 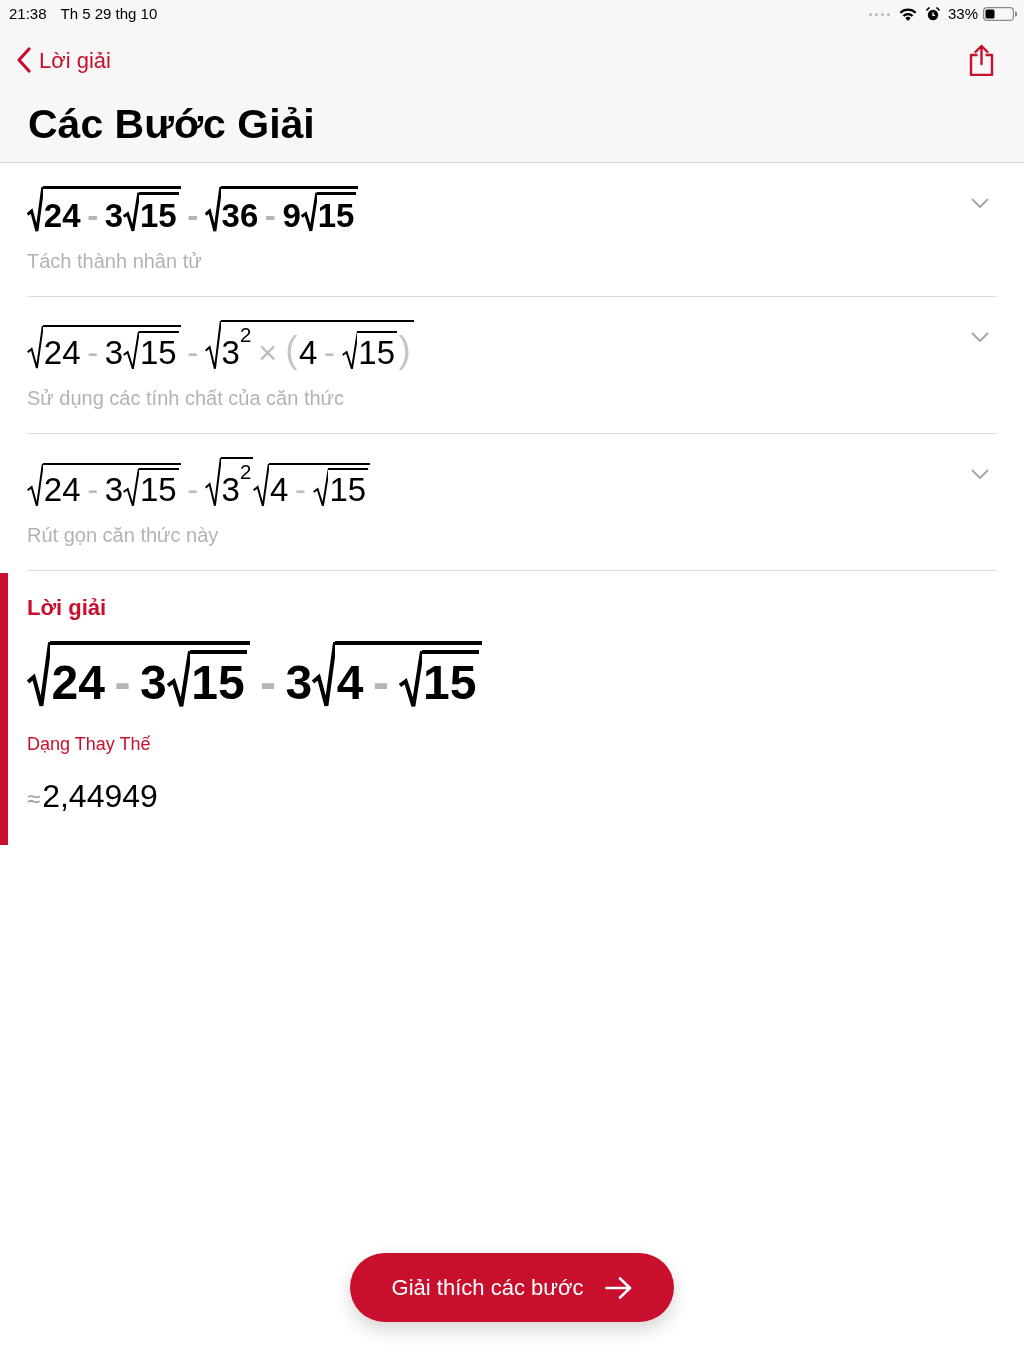 I want to click on page-title: Các Bước Giải, so click(x=171, y=124).